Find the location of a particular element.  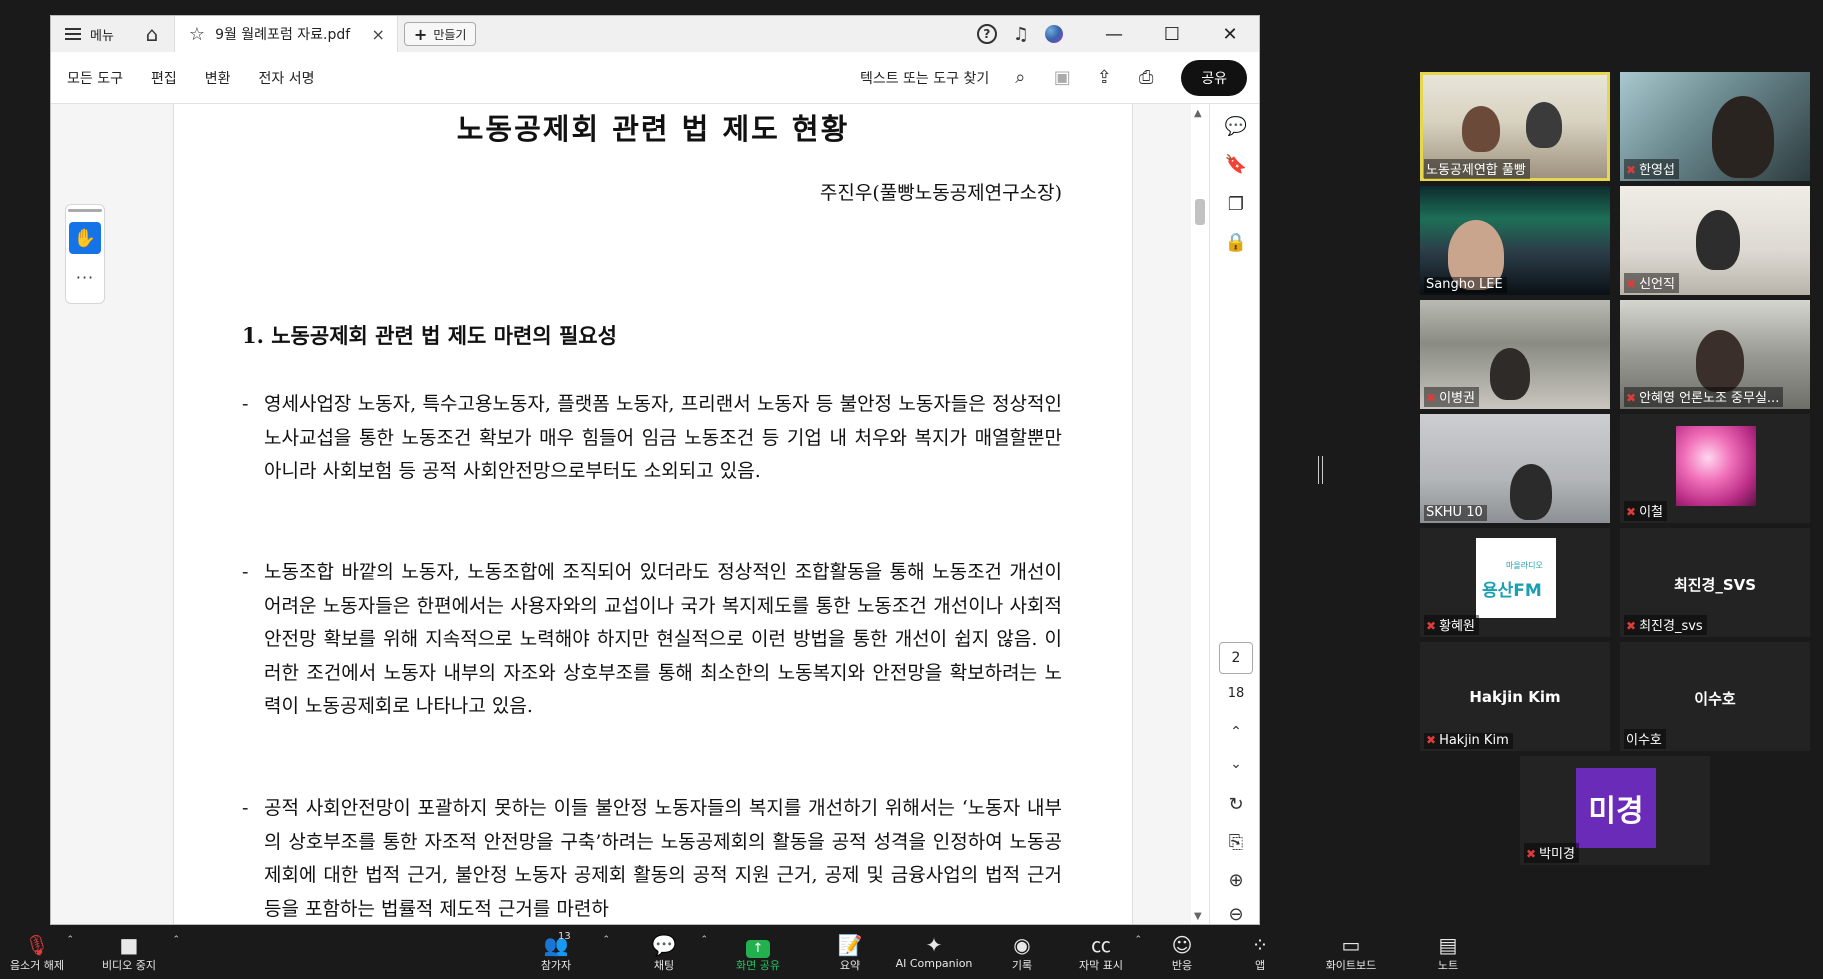

home-button: ⌂ is located at coordinates (152, 34).